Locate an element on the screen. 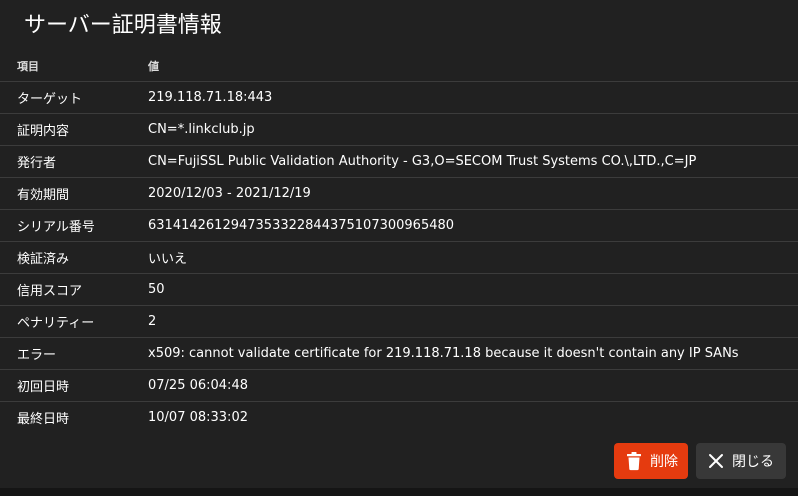 Image resolution: width=798 pixels, height=496 pixels. row-label-validity: 有効期間 is located at coordinates (73, 193).